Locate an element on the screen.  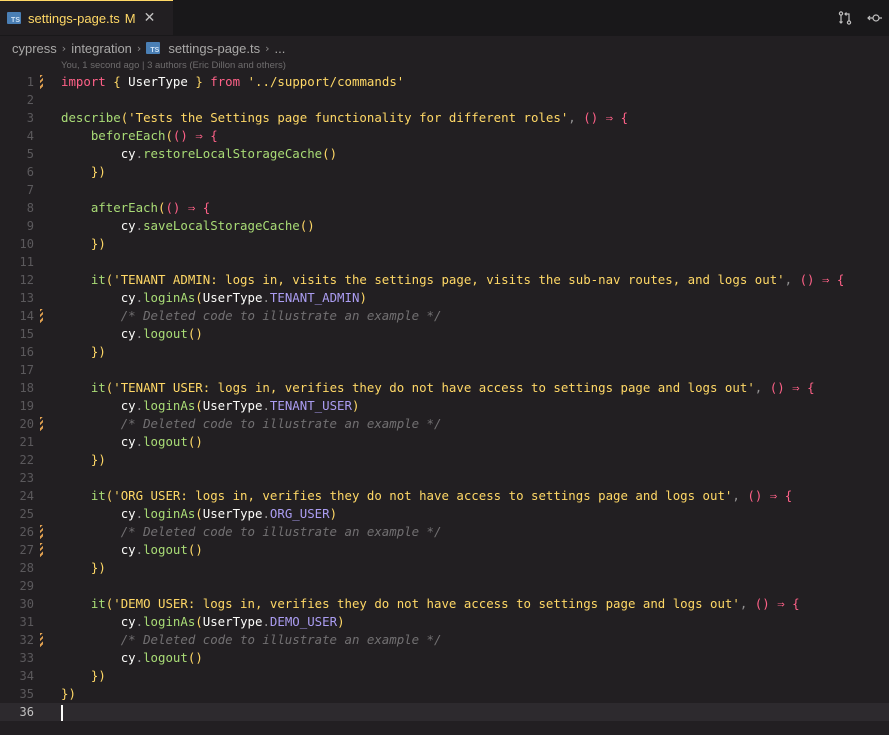
code-line: 6 }) is located at coordinates (444, 172).